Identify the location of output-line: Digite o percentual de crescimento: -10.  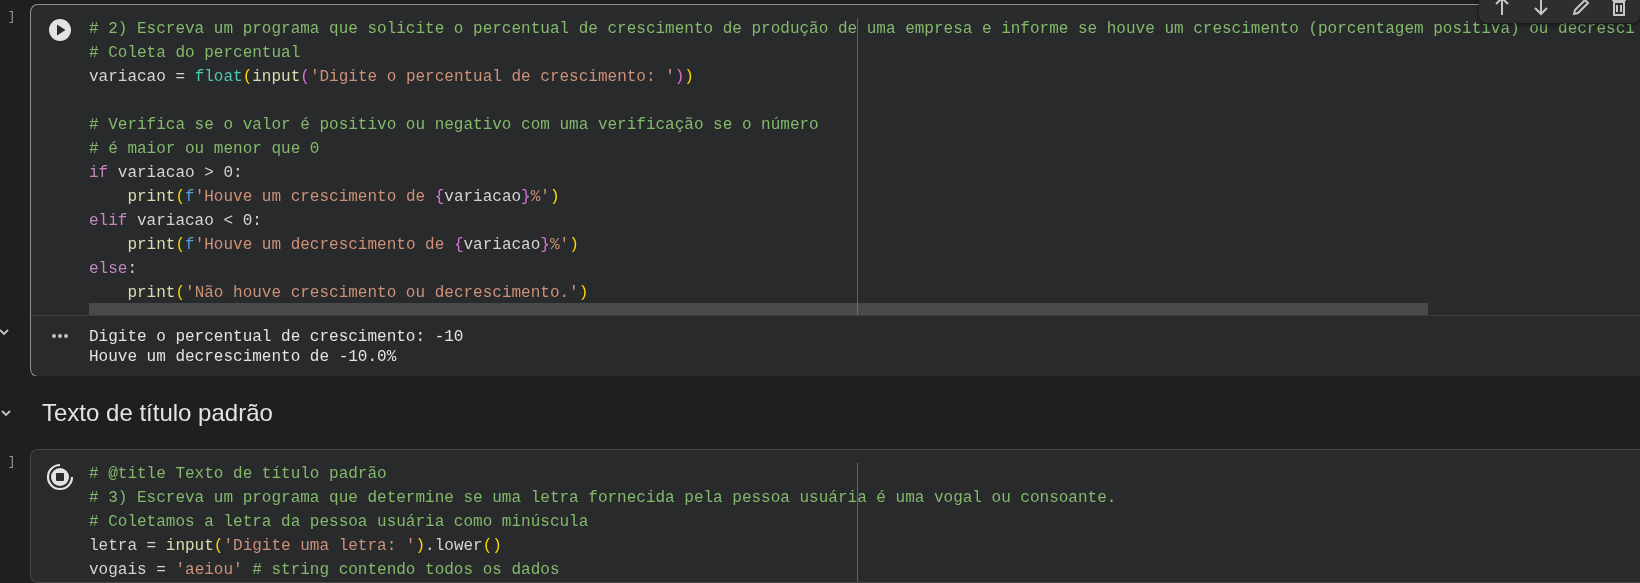
(277, 337).